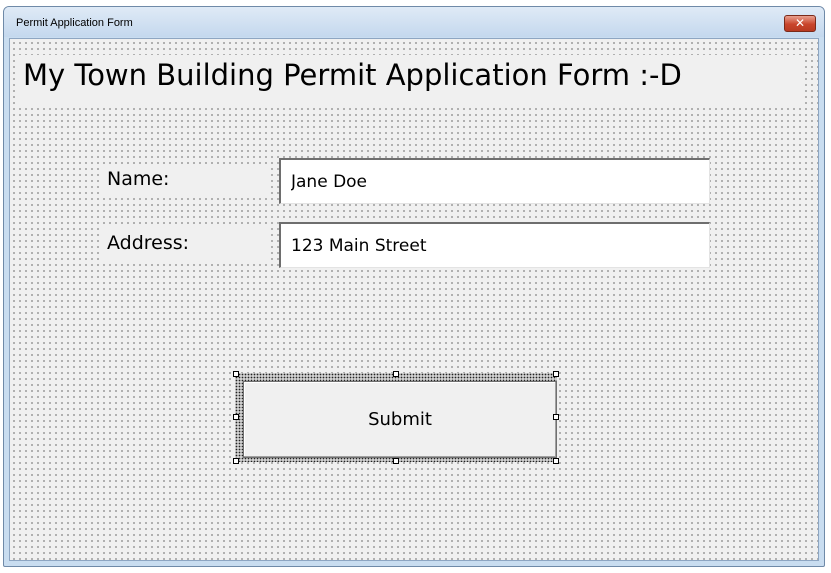 The width and height of the screenshot is (831, 573). I want to click on title-bar: Permit Application Form ✕, so click(414, 22).